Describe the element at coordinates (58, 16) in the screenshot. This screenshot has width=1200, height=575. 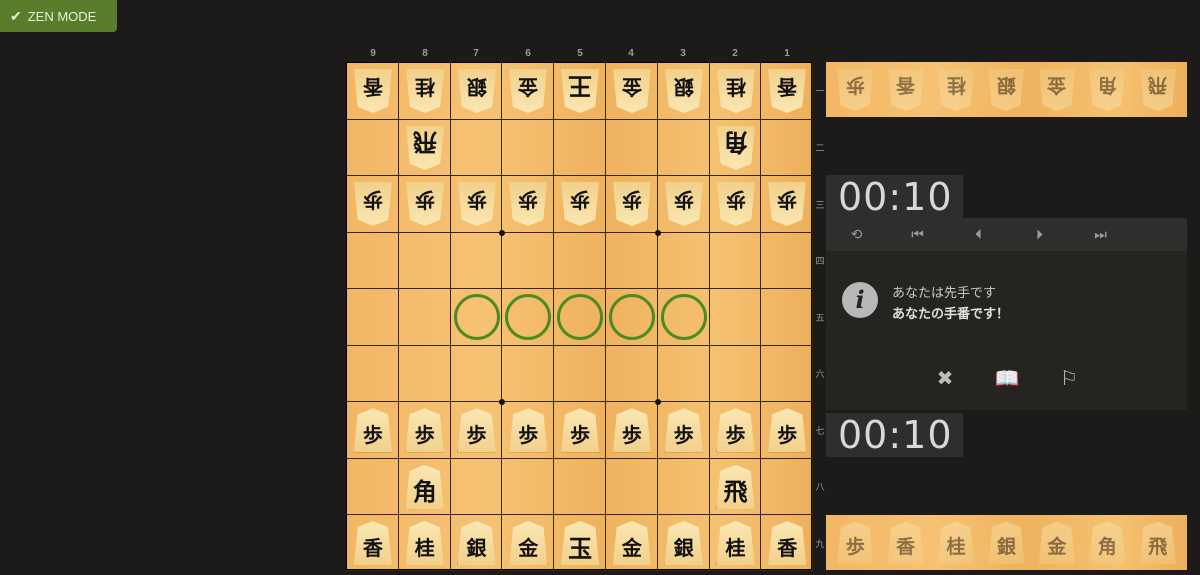
I see `zen-mode-button: ✔ ZEN MODE` at that location.